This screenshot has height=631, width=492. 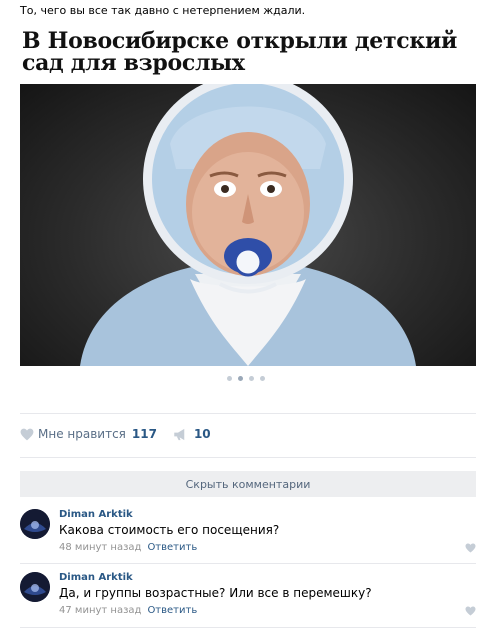 What do you see at coordinates (27, 434) in the screenshot?
I see `heart-icon` at bounding box center [27, 434].